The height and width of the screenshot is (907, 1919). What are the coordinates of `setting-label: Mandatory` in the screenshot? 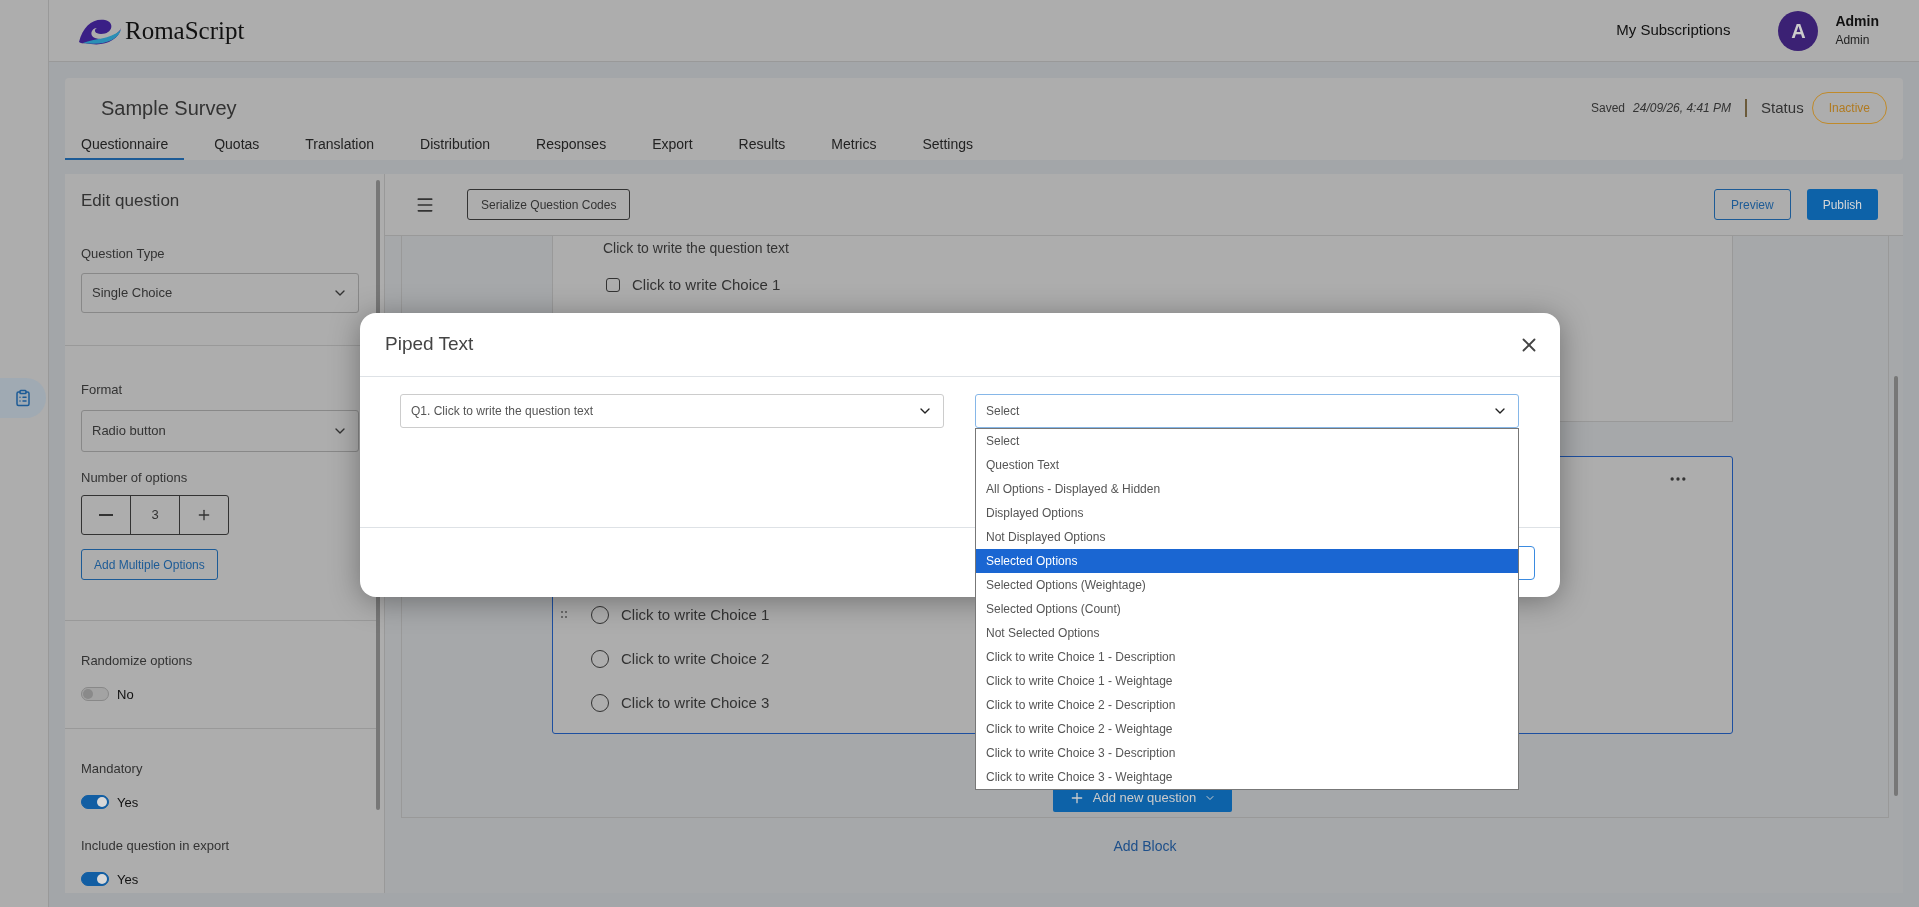 It's located at (112, 769).